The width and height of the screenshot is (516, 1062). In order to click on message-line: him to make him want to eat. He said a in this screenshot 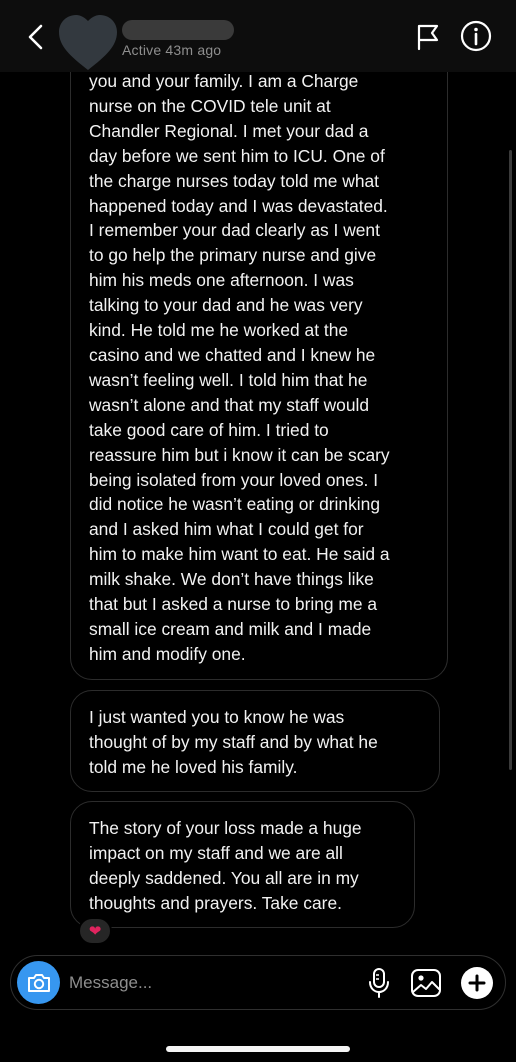, I will do `click(239, 554)`.